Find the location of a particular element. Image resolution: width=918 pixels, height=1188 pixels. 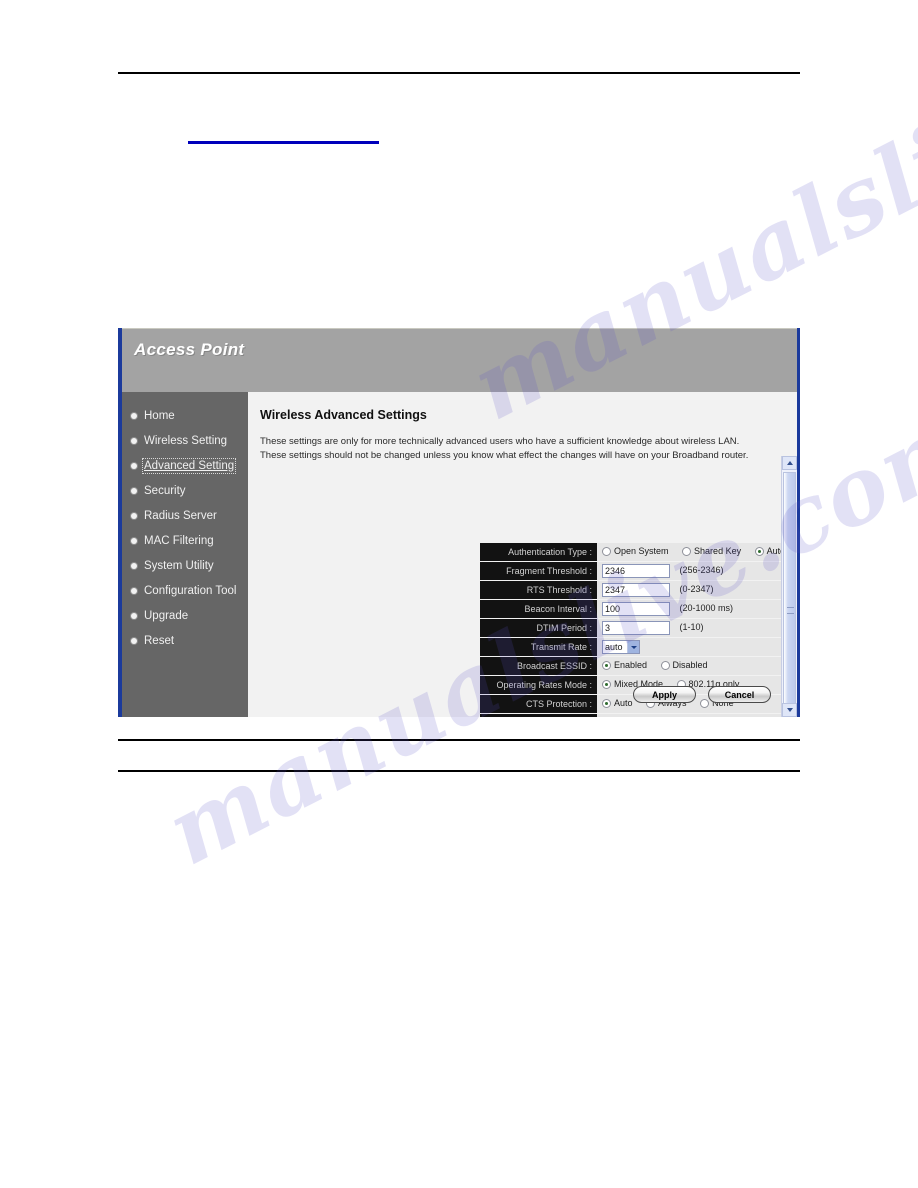

row-label: Transmit Rate : is located at coordinates (538, 647).